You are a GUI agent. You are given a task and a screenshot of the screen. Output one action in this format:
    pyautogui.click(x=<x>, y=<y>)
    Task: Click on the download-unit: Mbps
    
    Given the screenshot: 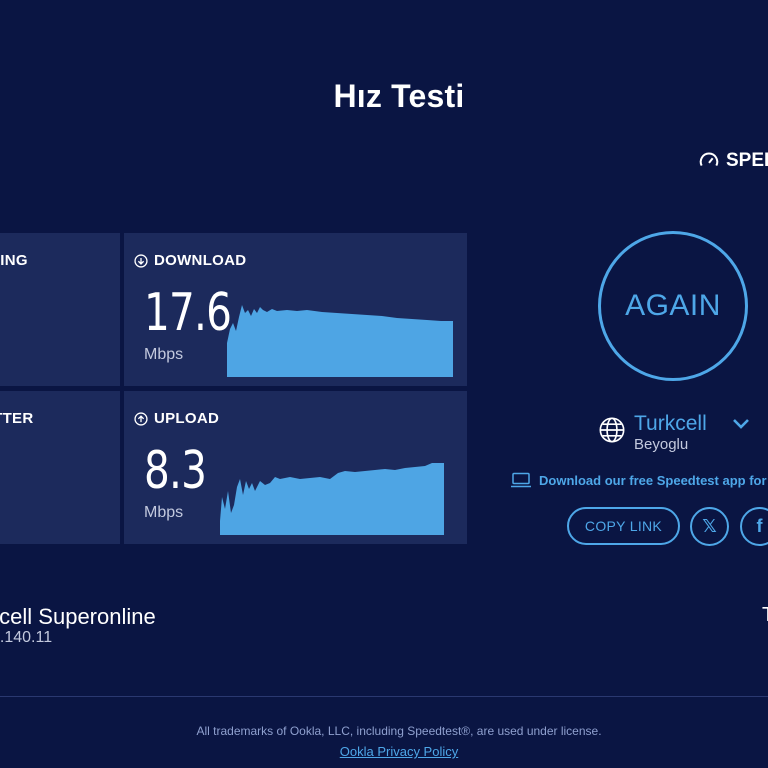 What is the action you would take?
    pyautogui.click(x=164, y=354)
    